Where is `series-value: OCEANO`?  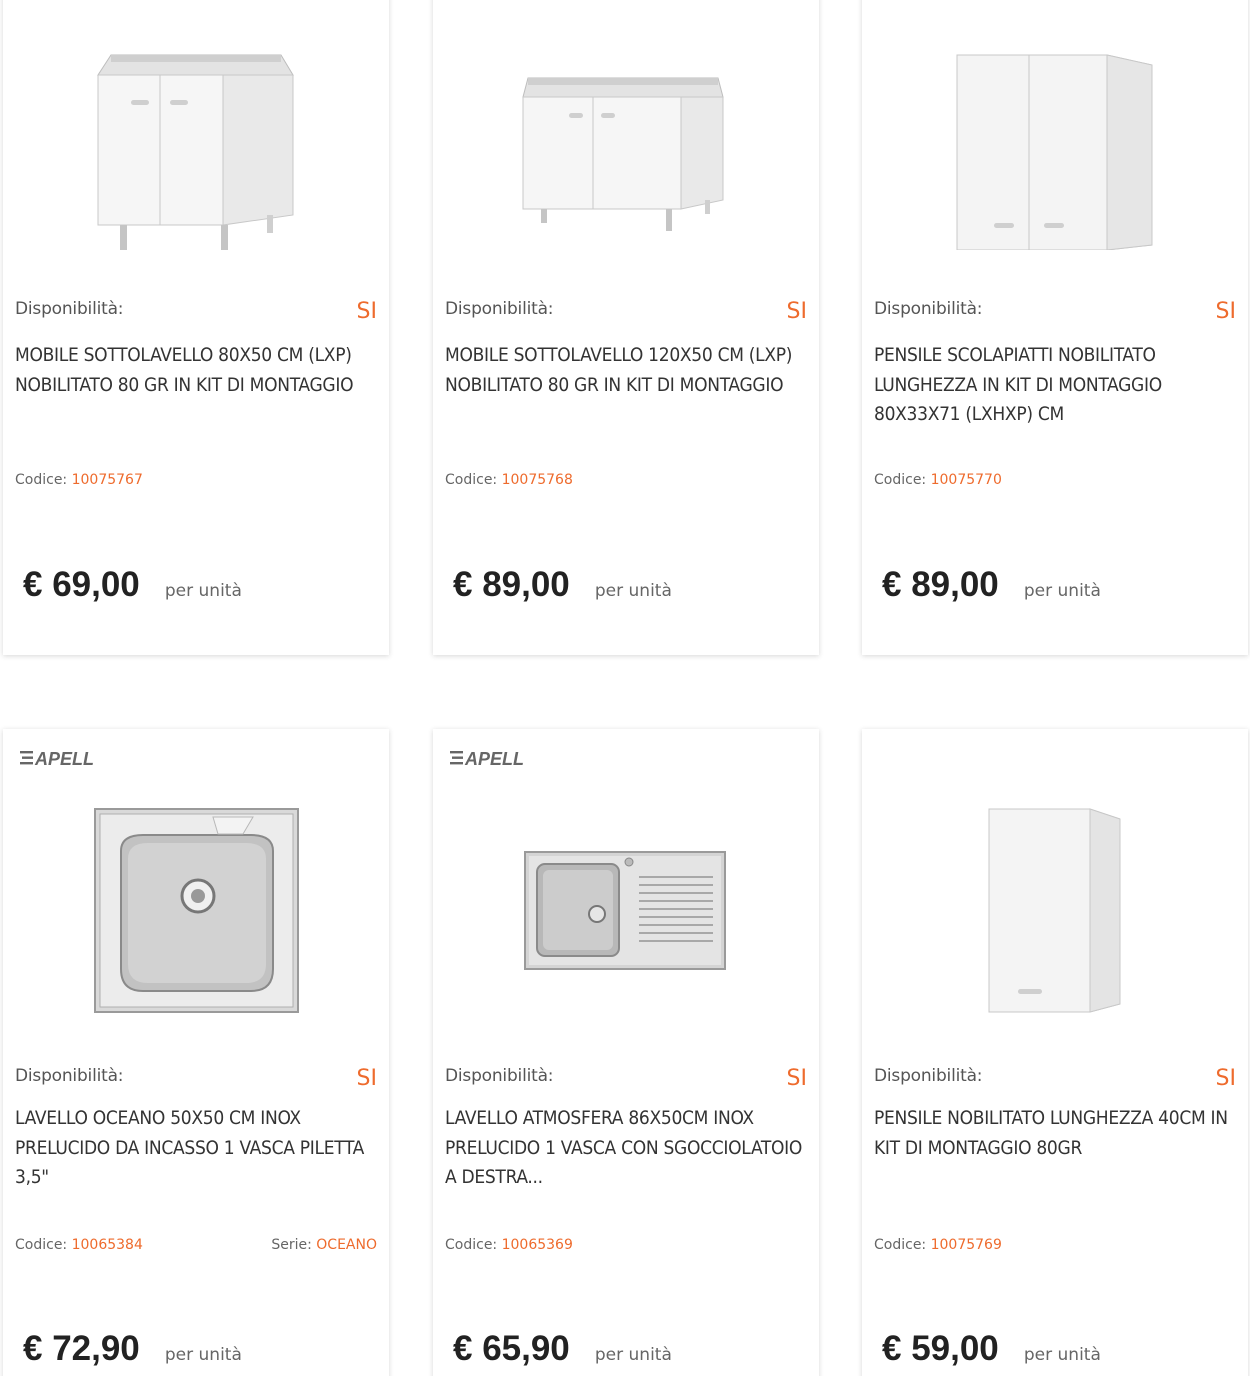 series-value: OCEANO is located at coordinates (346, 1245).